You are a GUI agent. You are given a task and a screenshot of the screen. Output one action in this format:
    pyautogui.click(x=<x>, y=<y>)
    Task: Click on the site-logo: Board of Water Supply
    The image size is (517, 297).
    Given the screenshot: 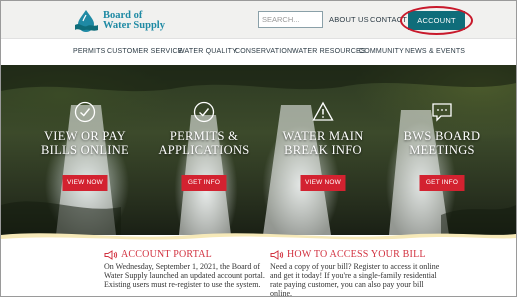 What is the action you would take?
    pyautogui.click(x=119, y=21)
    